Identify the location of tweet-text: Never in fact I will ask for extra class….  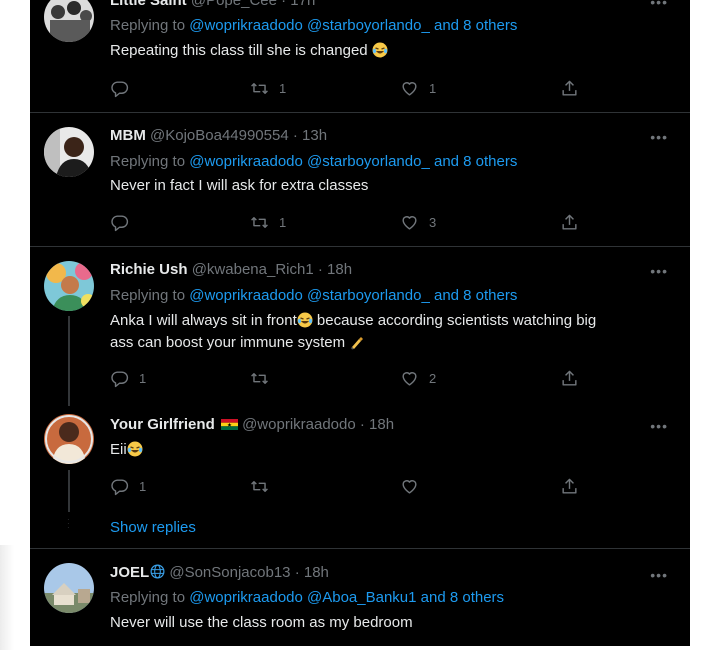
(390, 186).